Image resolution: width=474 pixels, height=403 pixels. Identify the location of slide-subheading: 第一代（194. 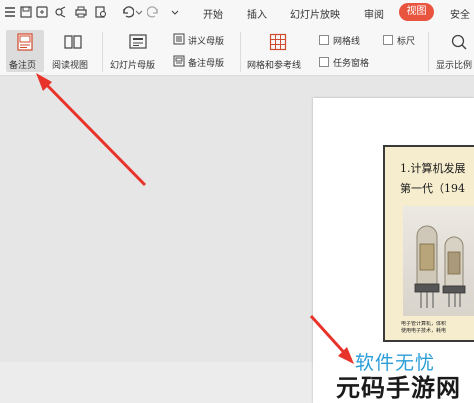
(432, 188).